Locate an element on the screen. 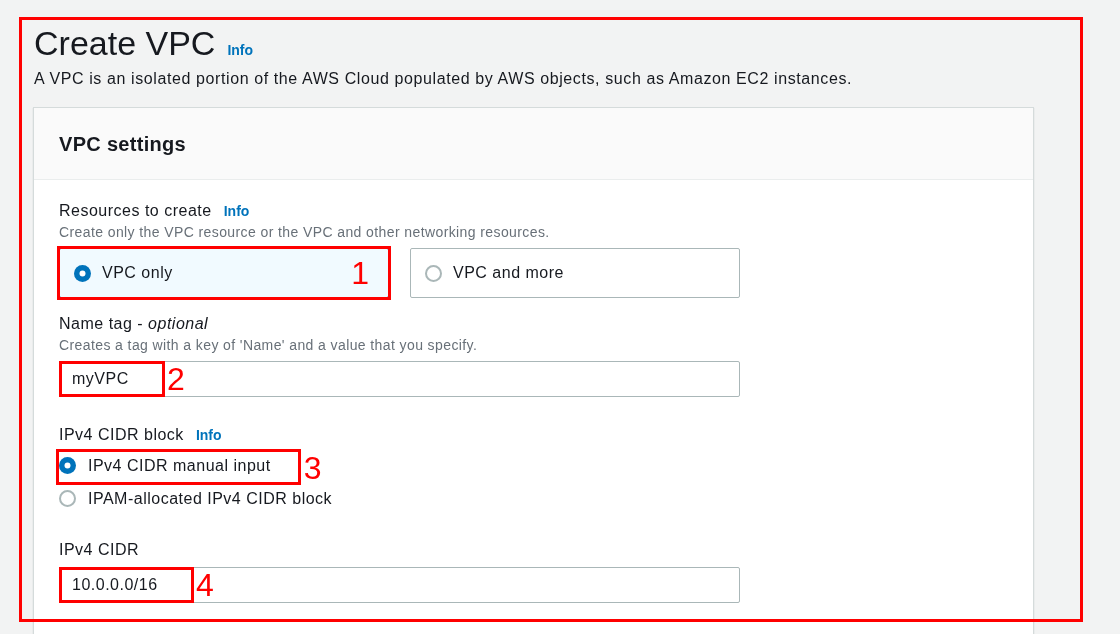 The width and height of the screenshot is (1120, 634). annotation-number: 1 is located at coordinates (360, 273).